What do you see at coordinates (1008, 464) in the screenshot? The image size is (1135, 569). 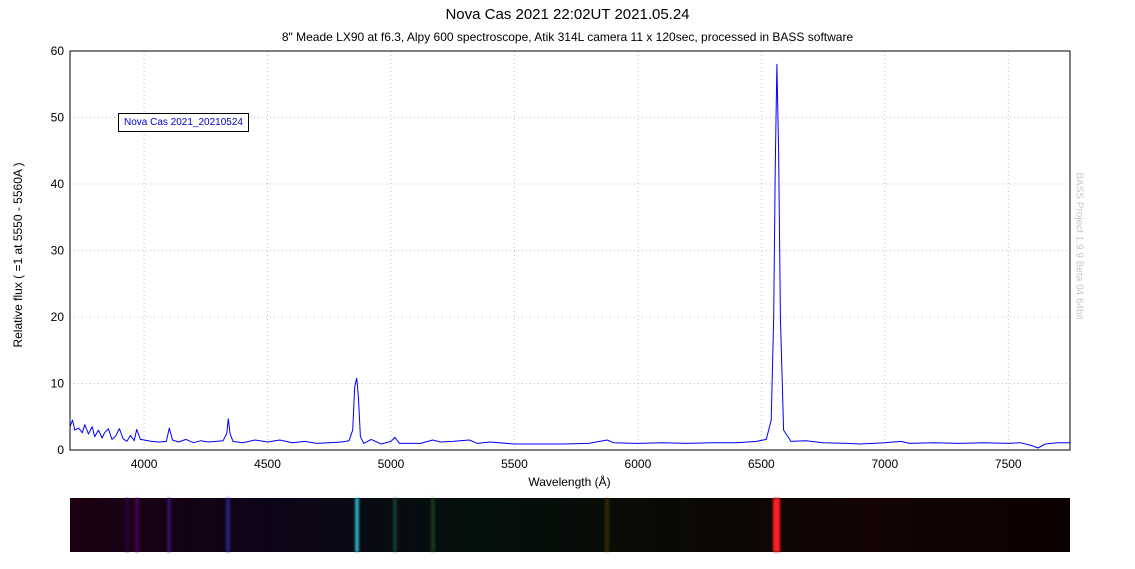 I see `x-tick-label: 7500` at bounding box center [1008, 464].